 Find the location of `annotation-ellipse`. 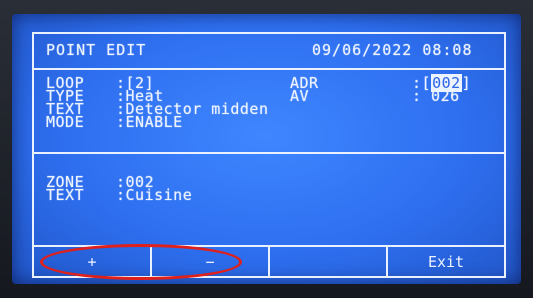

annotation-ellipse is located at coordinates (141, 262).